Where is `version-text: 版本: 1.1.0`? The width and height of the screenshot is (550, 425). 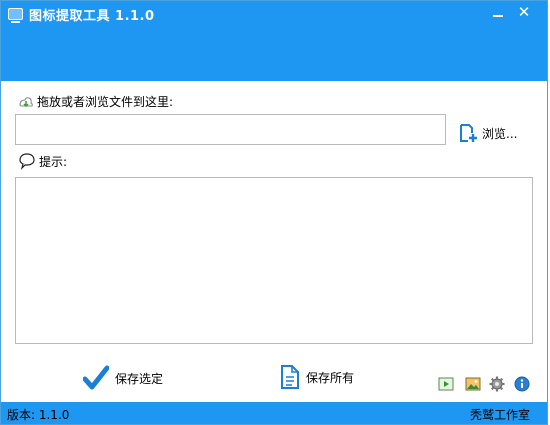 version-text: 版本: 1.1.0 is located at coordinates (38, 415).